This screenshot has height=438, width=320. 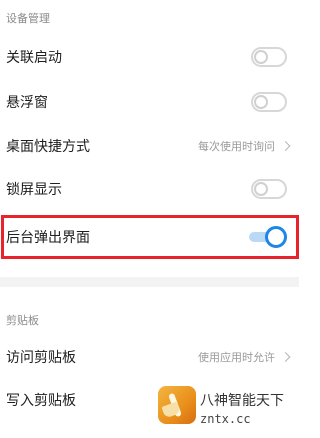 What do you see at coordinates (149, 102) in the screenshot?
I see `row-floating-window: 悬浮窗` at bounding box center [149, 102].